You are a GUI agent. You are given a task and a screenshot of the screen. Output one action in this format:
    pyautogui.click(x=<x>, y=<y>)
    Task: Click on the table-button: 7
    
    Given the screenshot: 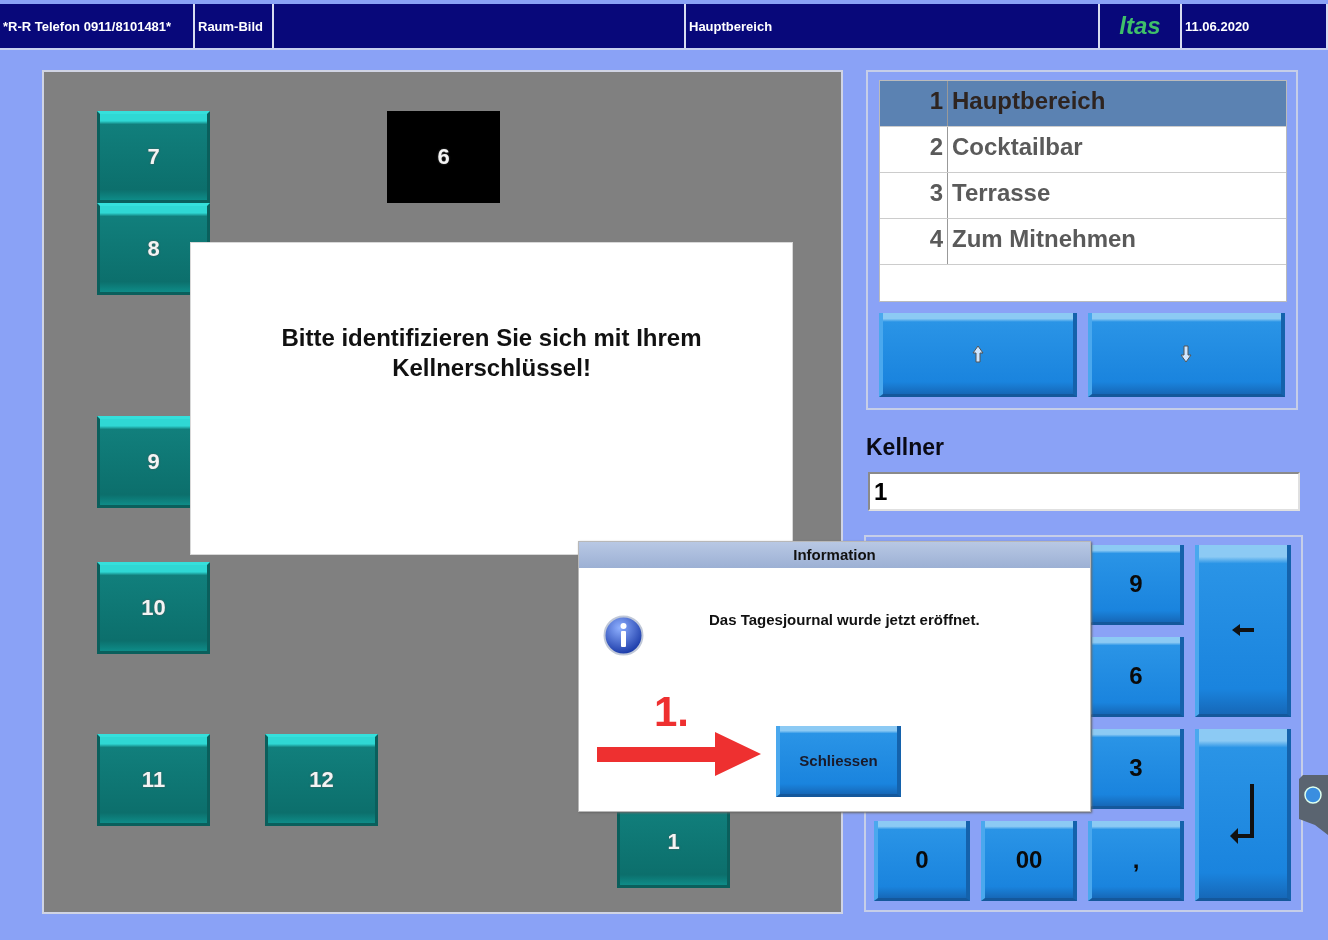 What is the action you would take?
    pyautogui.click(x=153, y=157)
    